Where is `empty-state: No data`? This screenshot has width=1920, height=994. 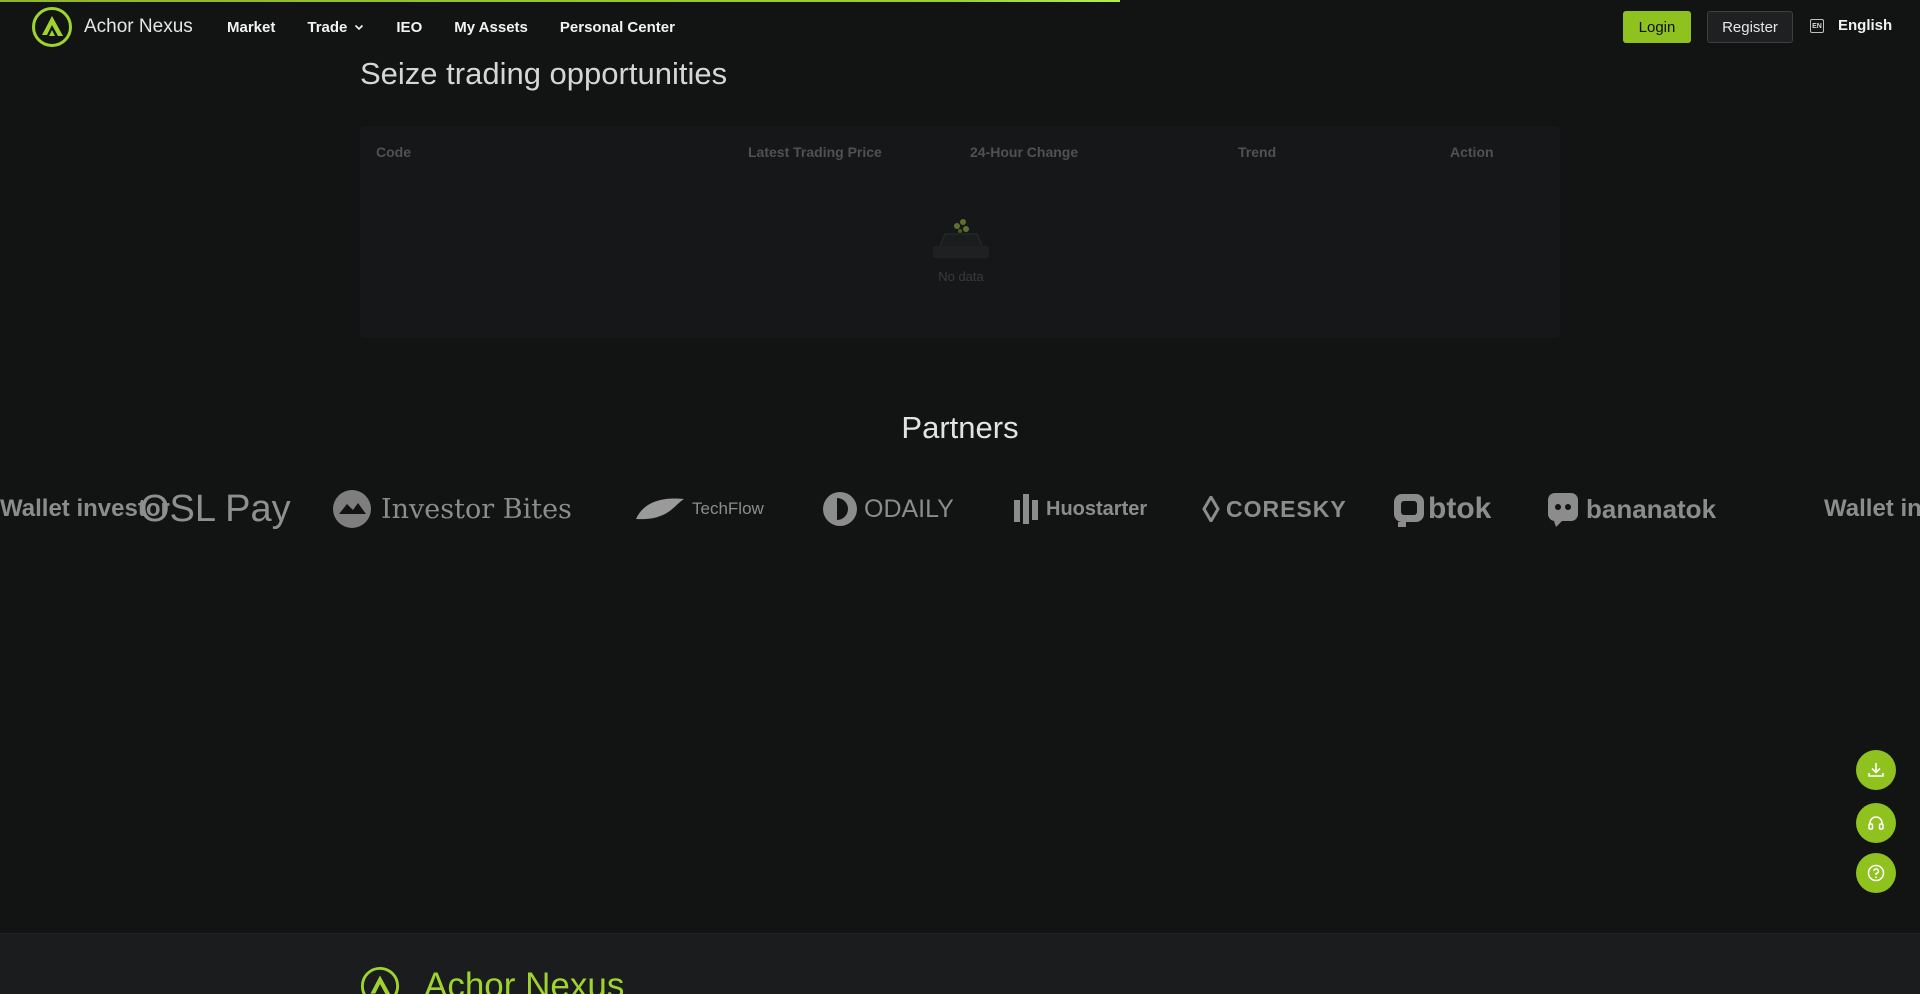
empty-state: No data is located at coordinates (961, 250).